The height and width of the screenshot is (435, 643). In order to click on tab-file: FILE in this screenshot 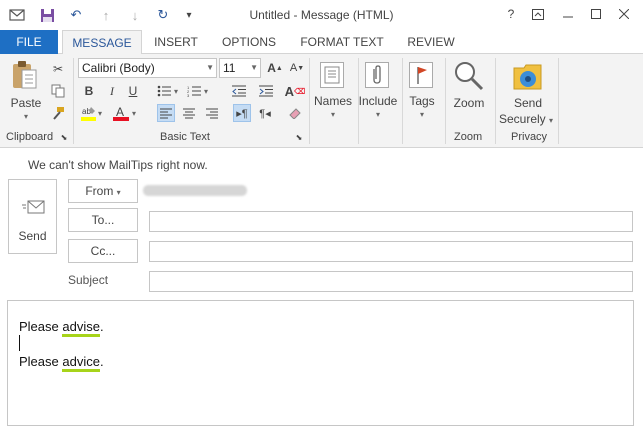, I will do `click(29, 42)`.